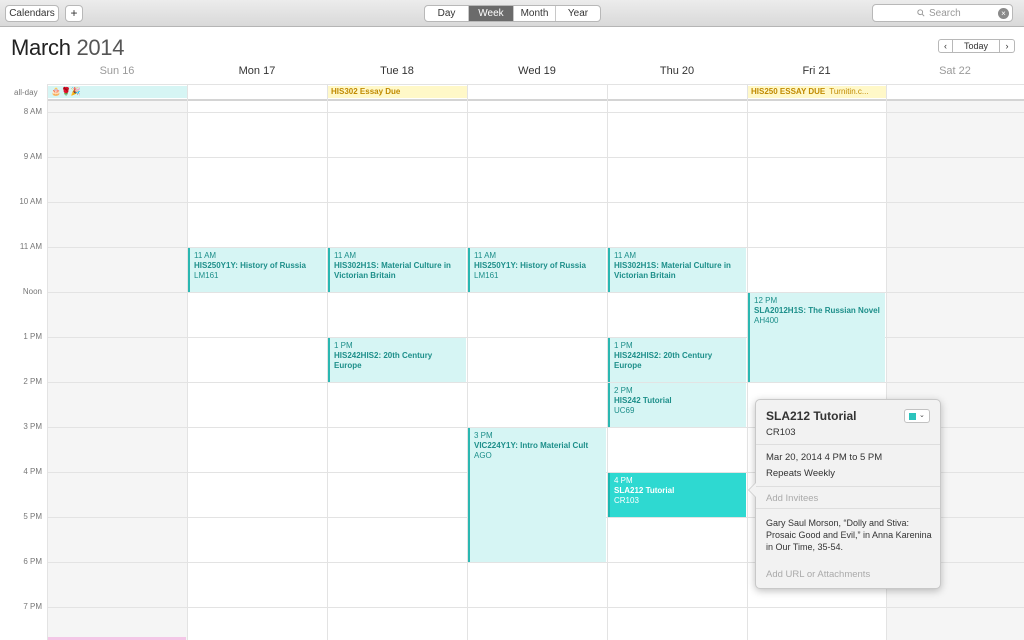  Describe the element at coordinates (848, 498) in the screenshot. I see `popover-invitees-section: Add Invitees` at that location.